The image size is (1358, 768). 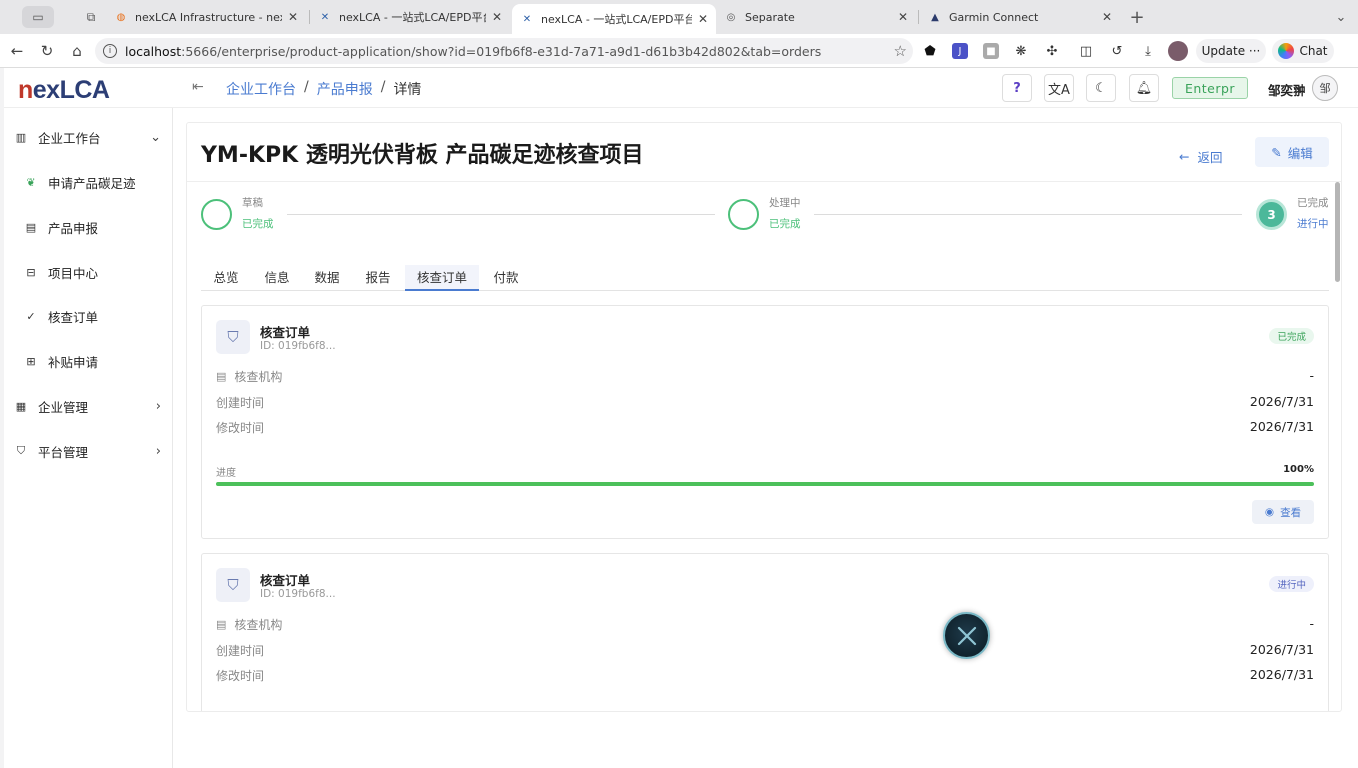 I want to click on shield-check-icon: ⛉, so click(x=233, y=585).